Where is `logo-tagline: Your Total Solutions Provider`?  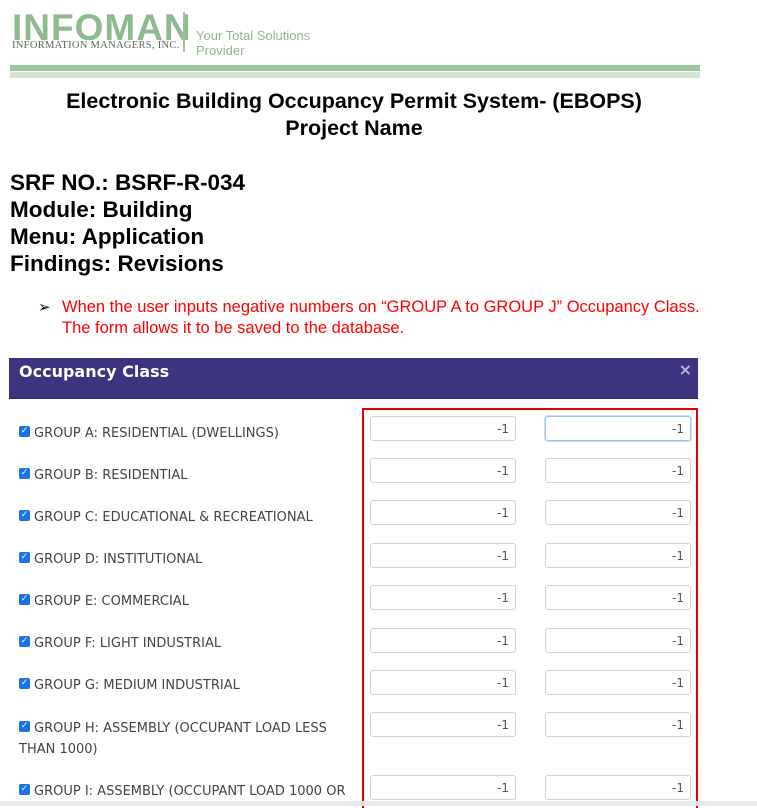 logo-tagline: Your Total Solutions Provider is located at coordinates (253, 43).